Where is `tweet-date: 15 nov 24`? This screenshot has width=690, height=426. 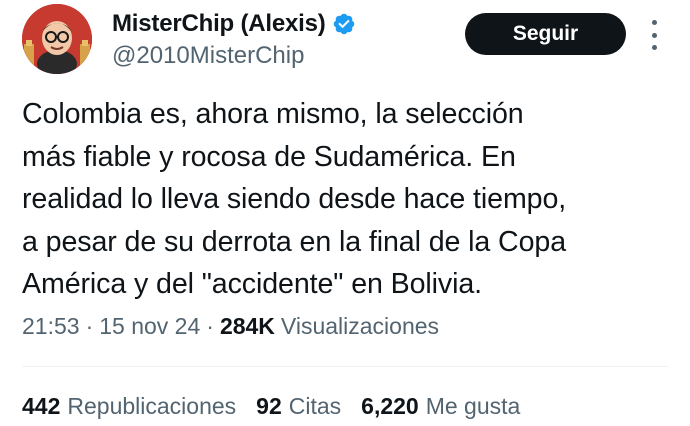 tweet-date: 15 nov 24 is located at coordinates (149, 326).